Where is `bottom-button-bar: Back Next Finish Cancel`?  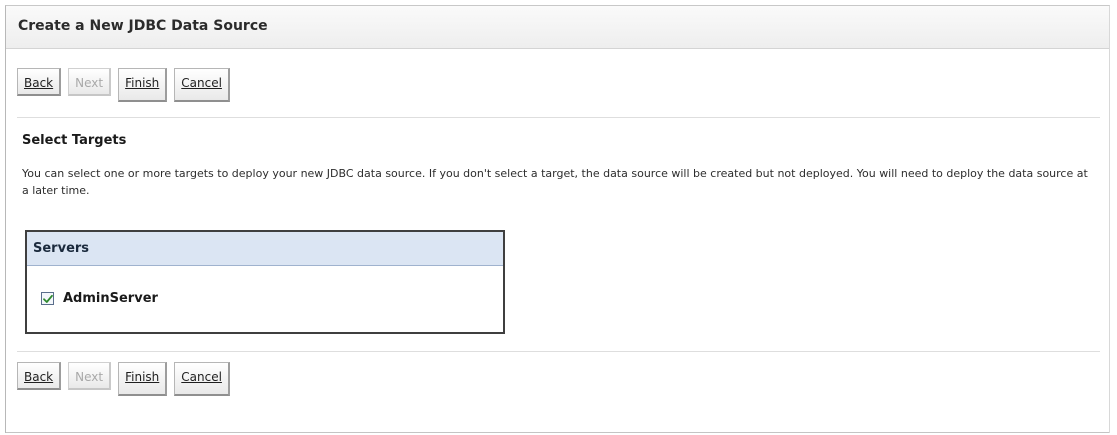
bottom-button-bar: Back Next Finish Cancel is located at coordinates (127, 380).